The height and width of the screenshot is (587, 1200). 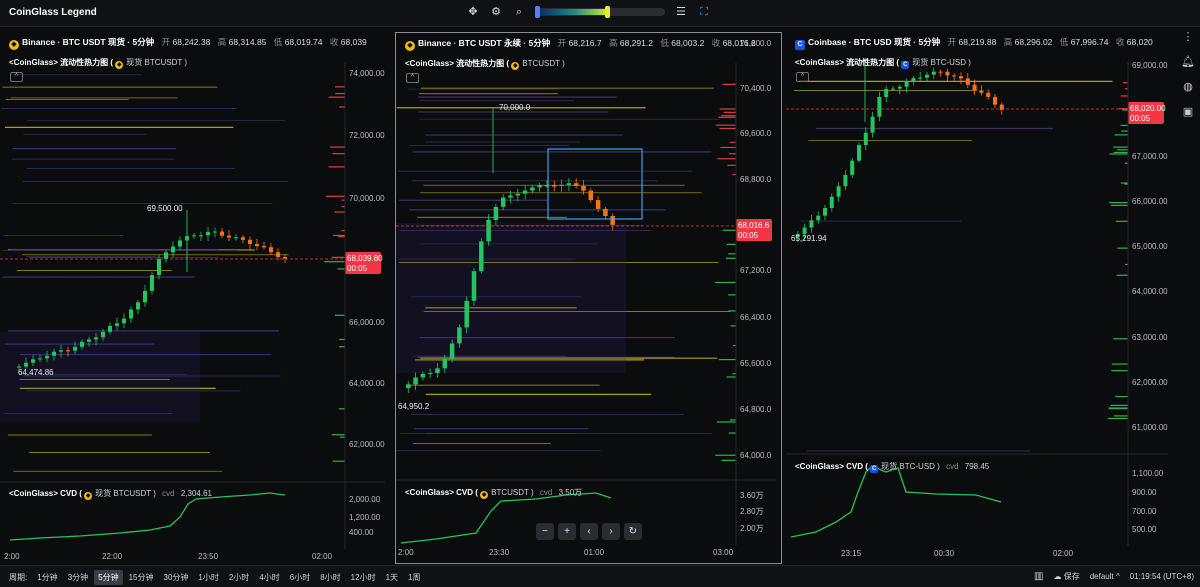 I want to click on cvd-title: <CoinGlass> CVD (, so click(x=45, y=493).